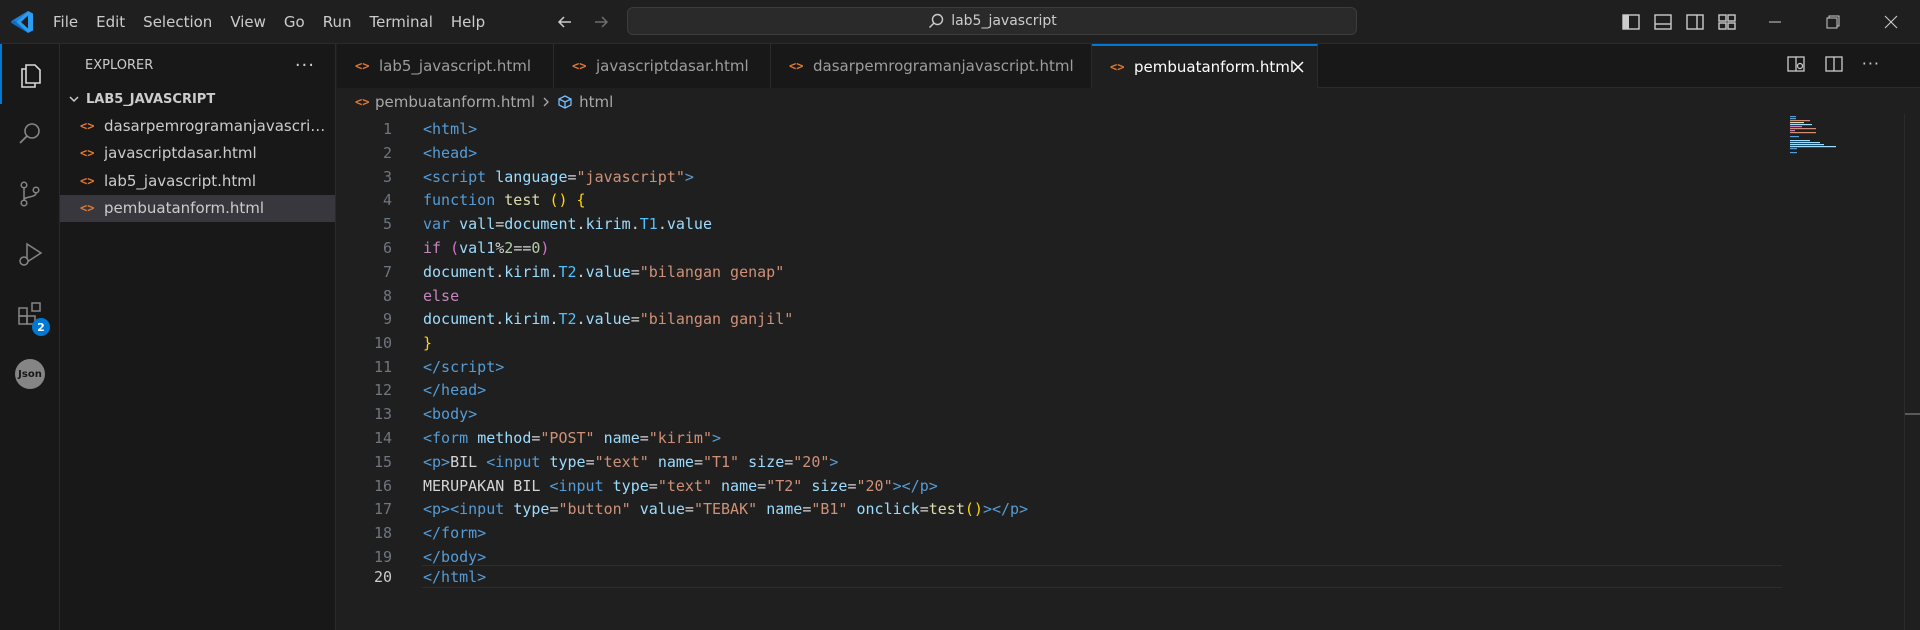 The height and width of the screenshot is (630, 1920). I want to click on sidebar-title: EXPLORER, so click(119, 65).